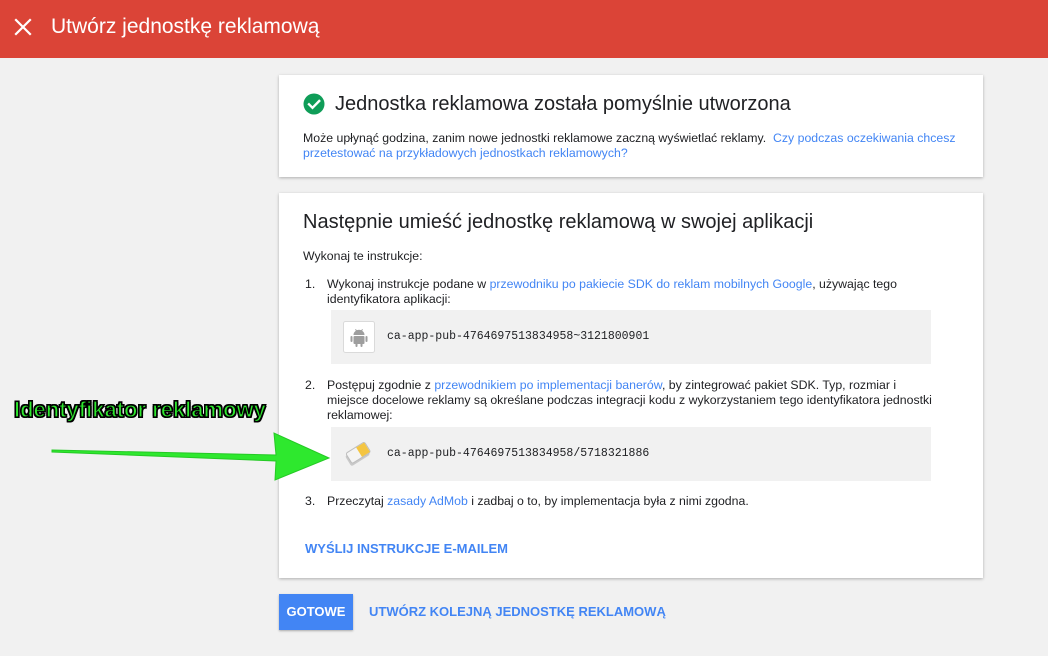 This screenshot has width=1048, height=656. I want to click on annotation-label: Identyfikator reklamowy, so click(139, 409).